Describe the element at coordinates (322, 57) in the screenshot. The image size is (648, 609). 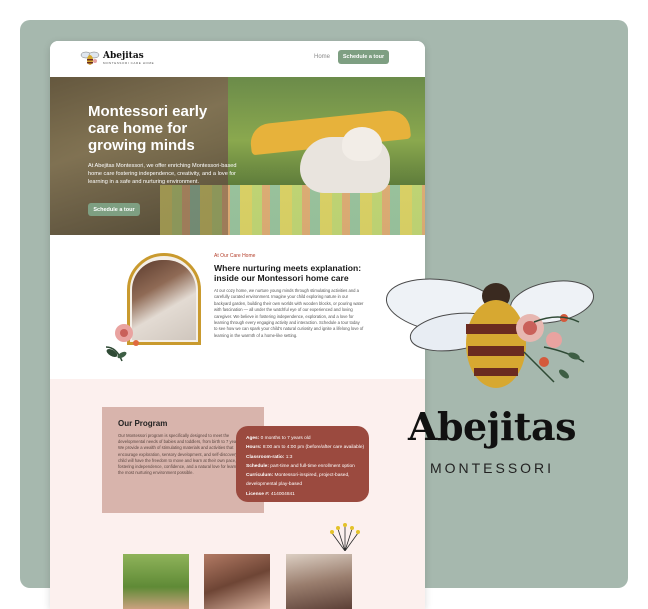
I see `nav-home-link: Home` at that location.